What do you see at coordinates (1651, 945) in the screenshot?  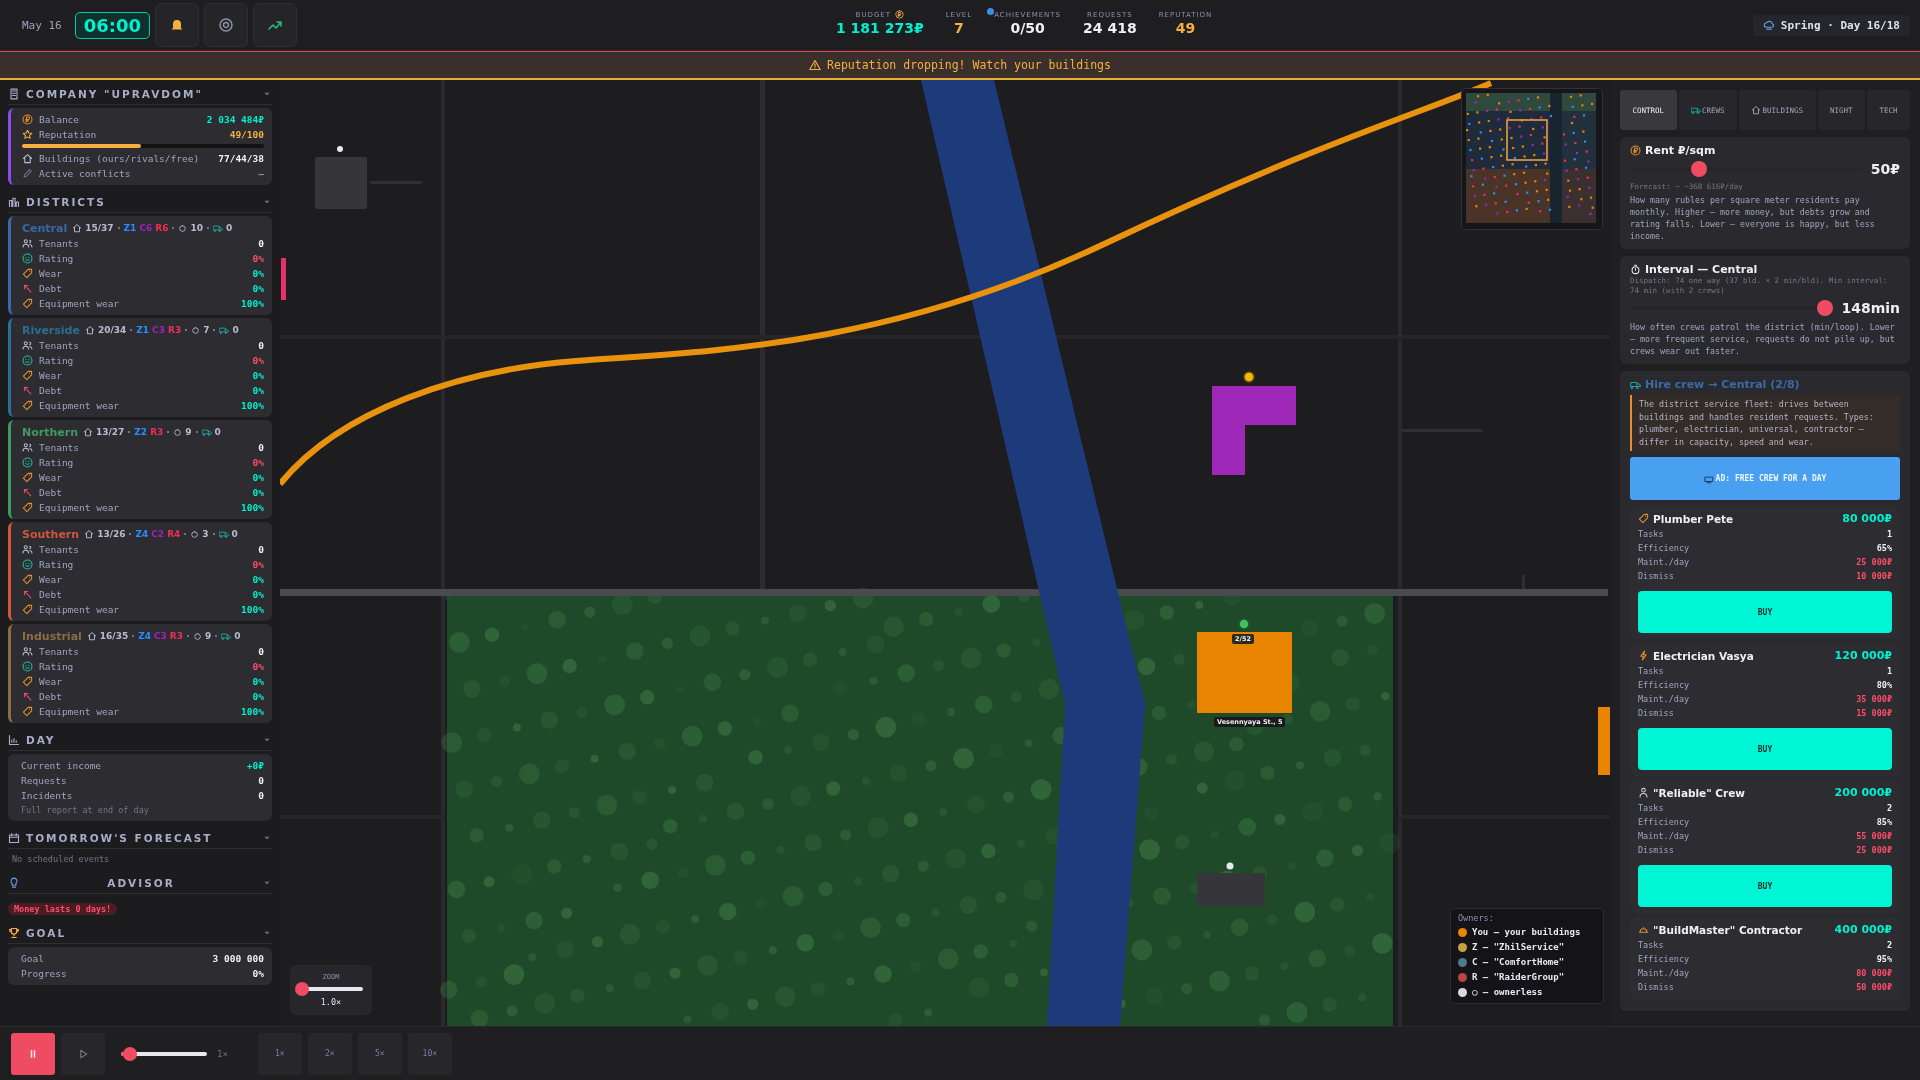 I see `stat-label: Tasks` at bounding box center [1651, 945].